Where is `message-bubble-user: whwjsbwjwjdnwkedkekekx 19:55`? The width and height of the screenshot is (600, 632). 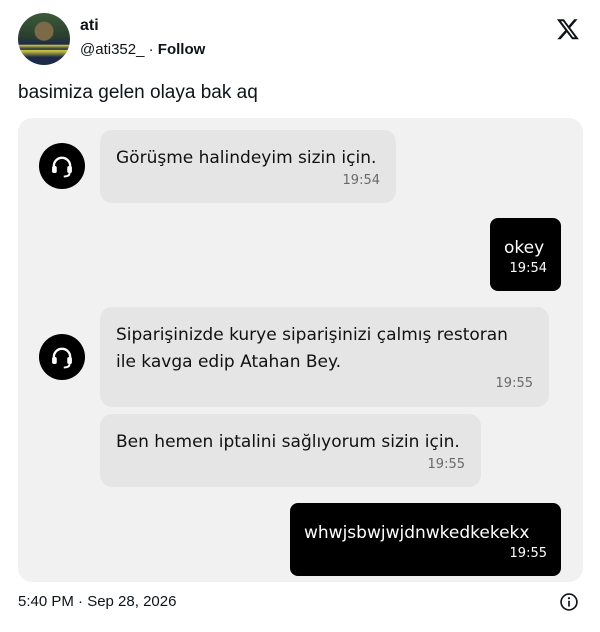 message-bubble-user: whwjsbwjwjdnwkedkekekx 19:55 is located at coordinates (425, 539).